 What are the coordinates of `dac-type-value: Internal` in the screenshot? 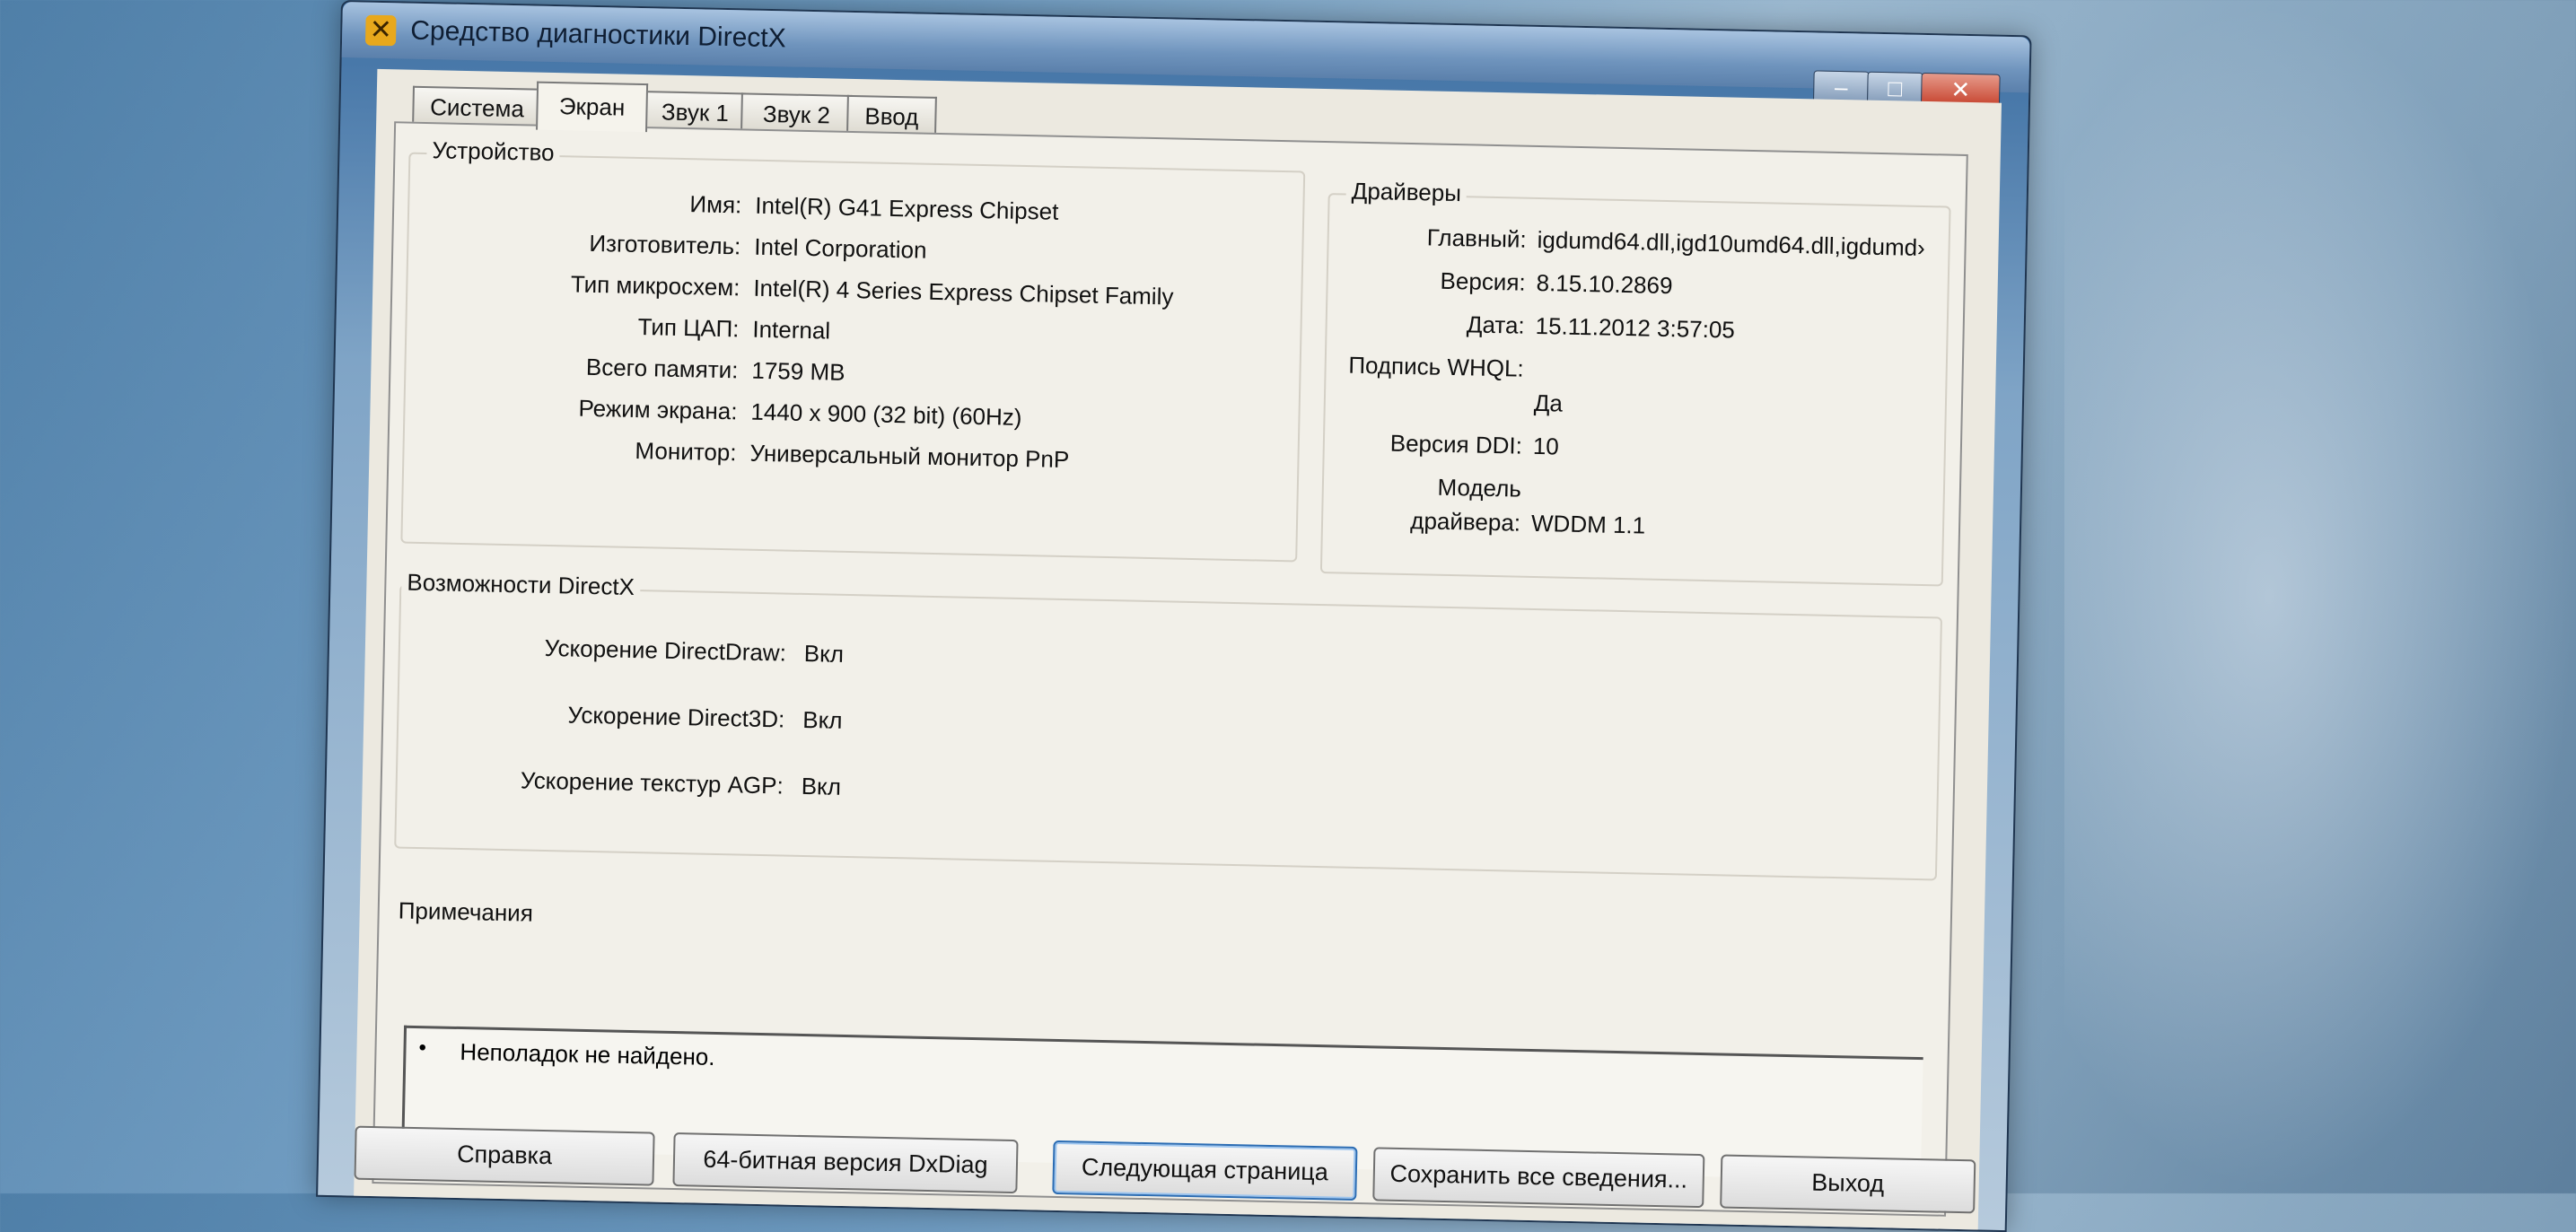 It's located at (791, 330).